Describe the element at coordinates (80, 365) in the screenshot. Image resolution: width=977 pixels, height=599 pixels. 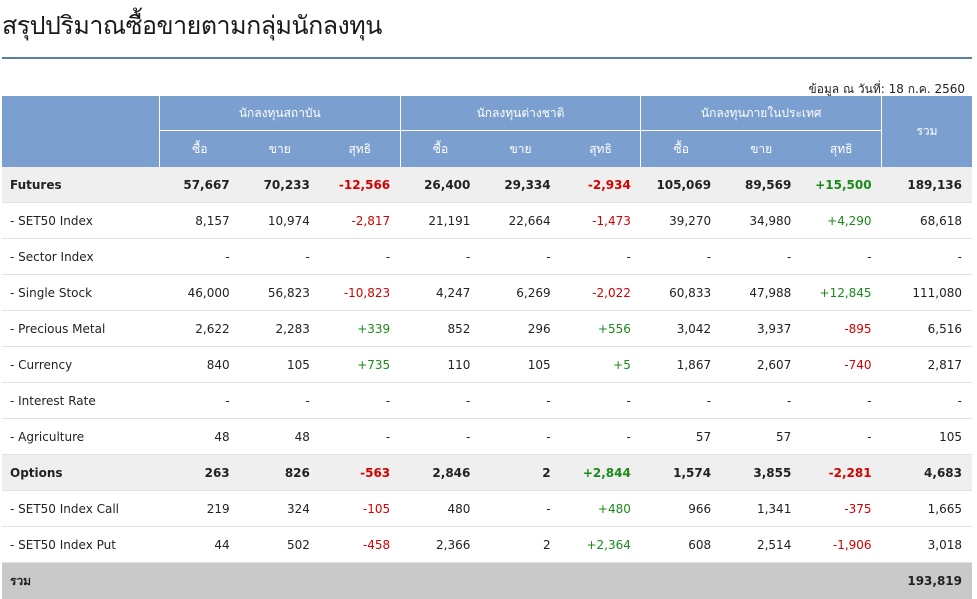
I see `row-label: - Currency` at that location.